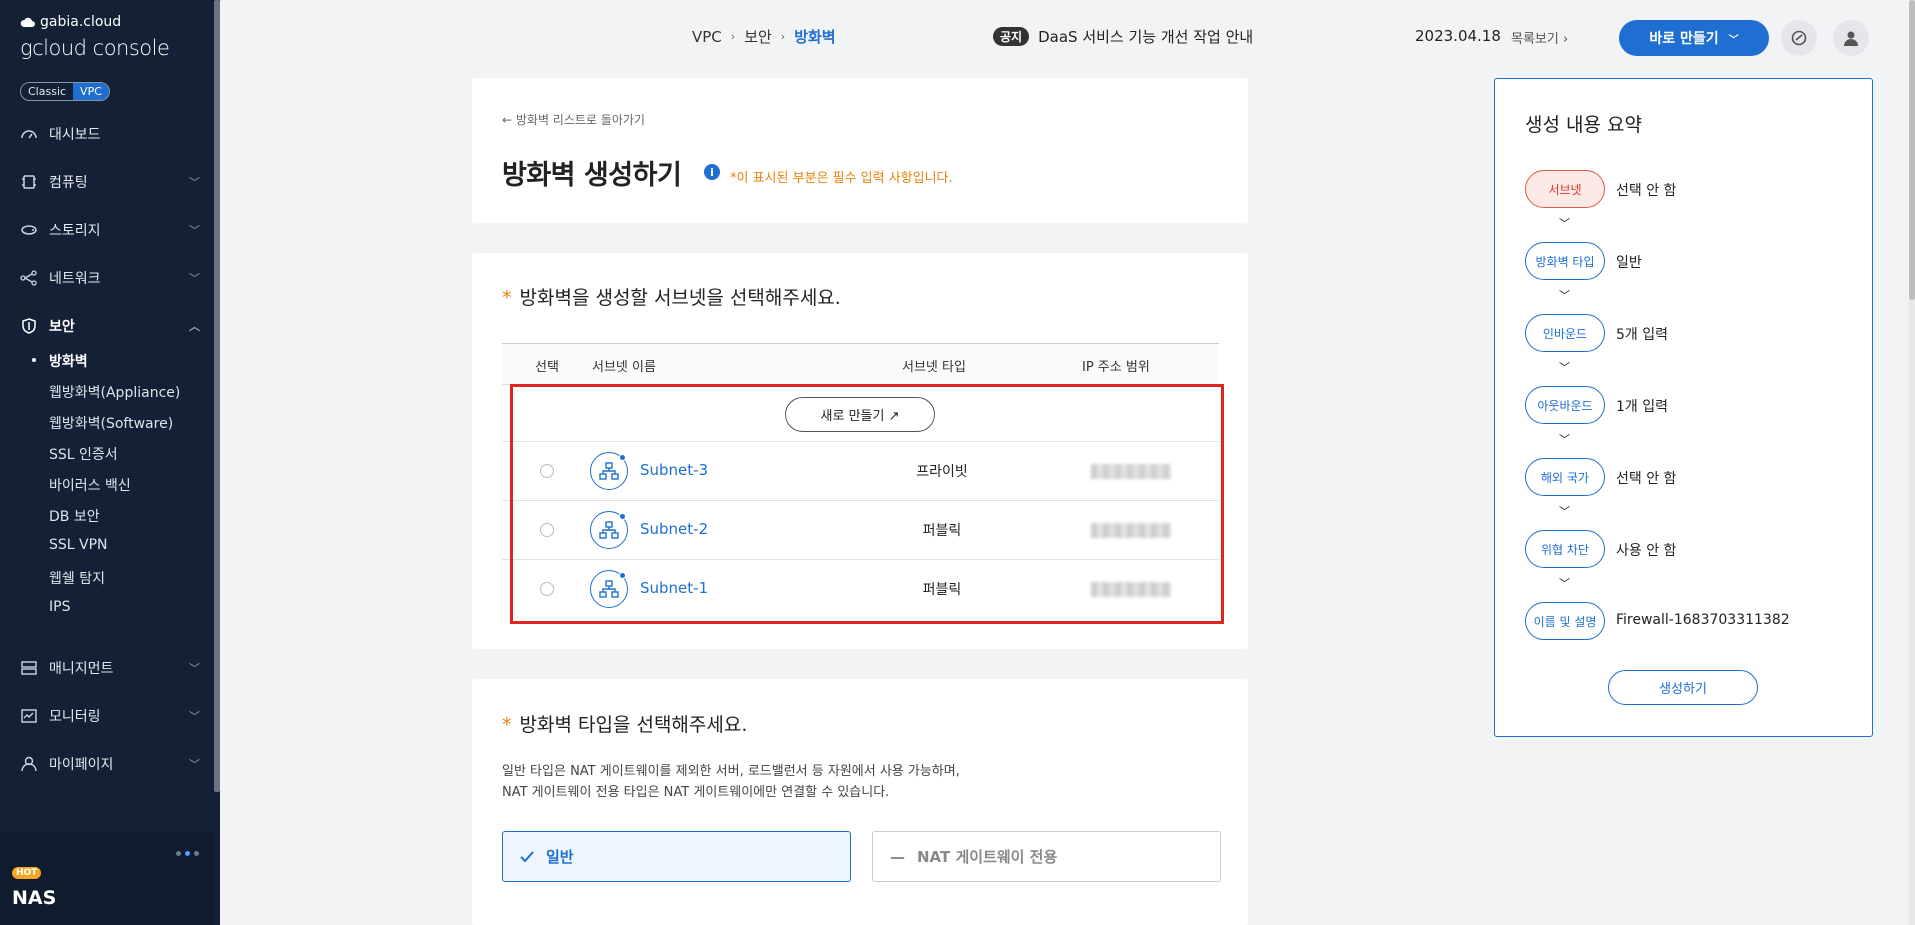 This screenshot has height=925, width=1915. Describe the element at coordinates (29, 134) in the screenshot. I see `dashboard-icon` at that location.